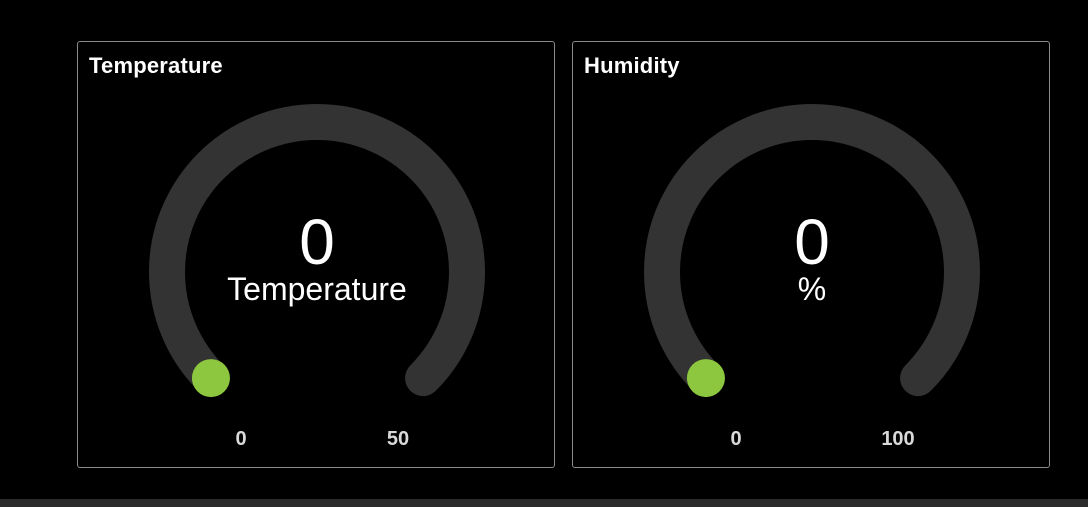 The height and width of the screenshot is (507, 1088). What do you see at coordinates (544, 503) in the screenshot?
I see `bottom-bar` at bounding box center [544, 503].